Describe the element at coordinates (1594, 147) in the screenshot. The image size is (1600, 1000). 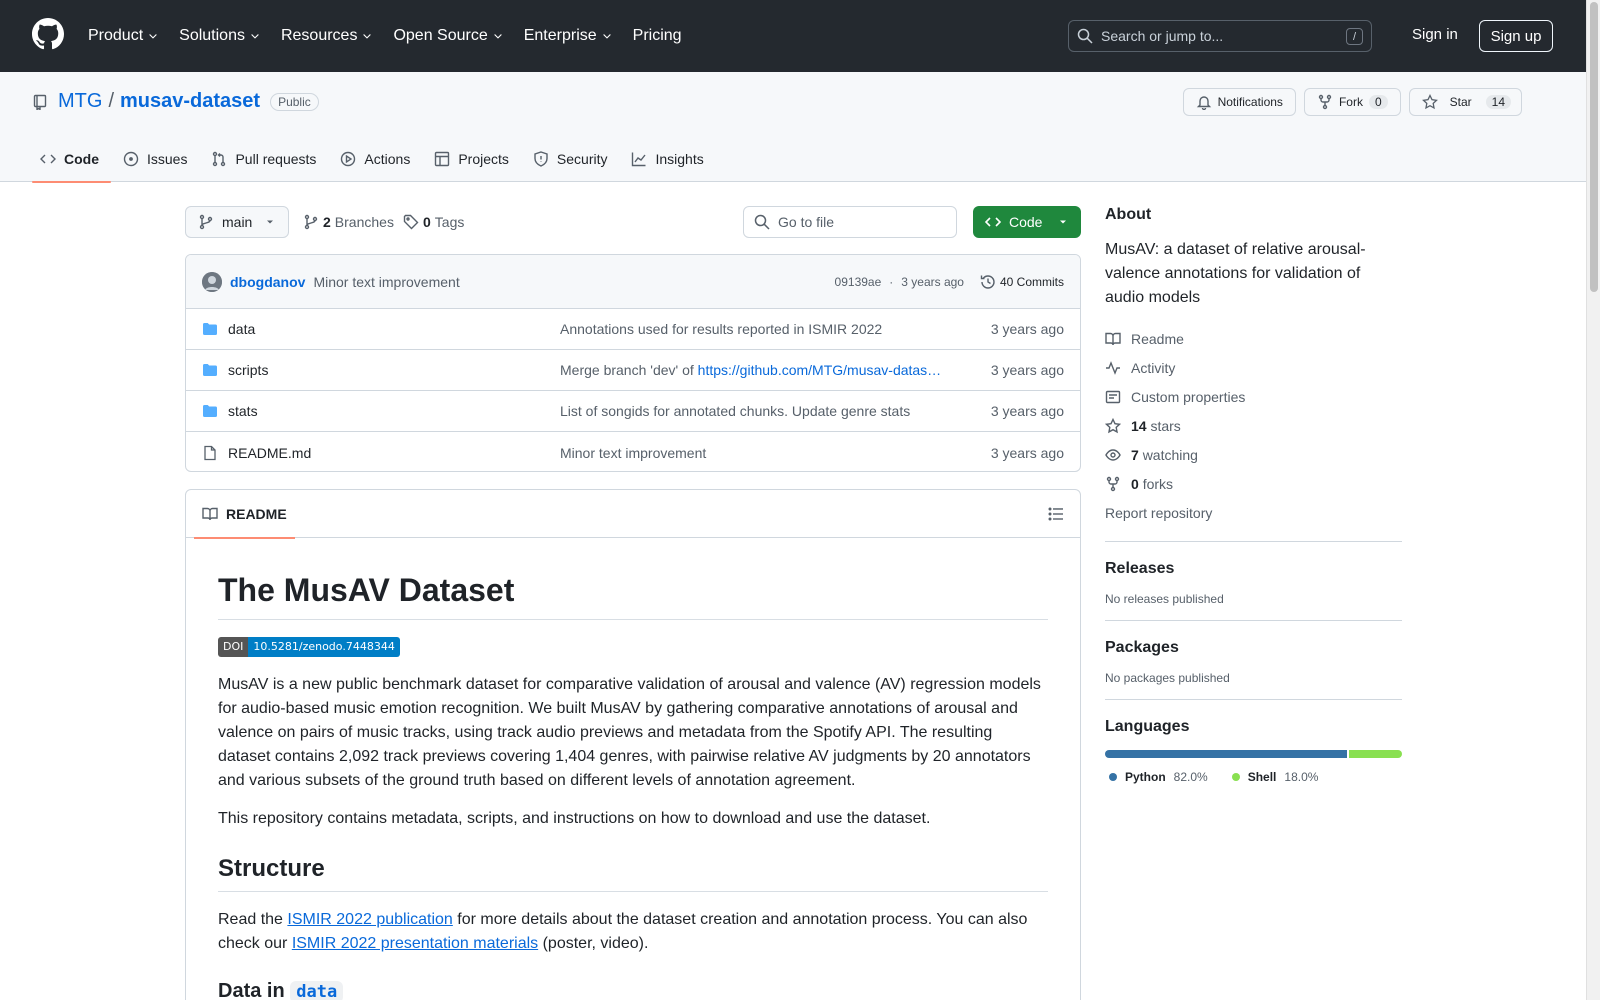
I see `scrollbar-thumb` at that location.